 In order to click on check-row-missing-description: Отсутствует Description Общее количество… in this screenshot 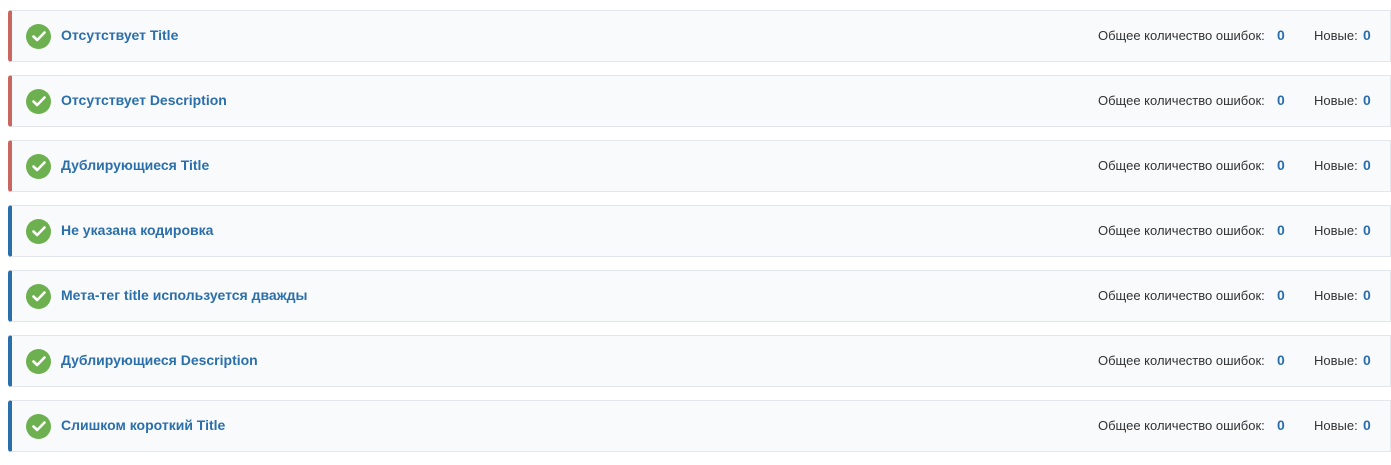, I will do `click(699, 101)`.